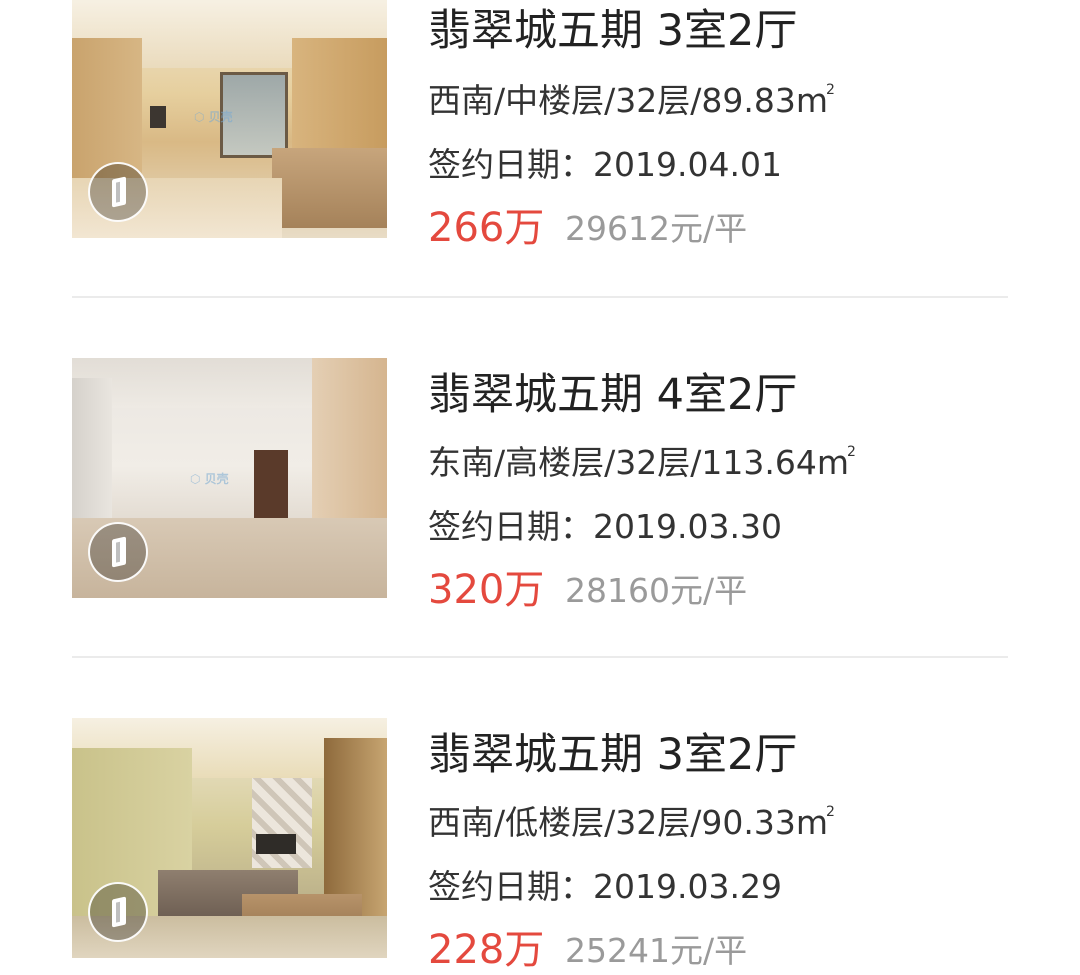 The width and height of the screenshot is (1080, 975). What do you see at coordinates (605, 526) in the screenshot?
I see `signing-date: 签约日期：2019.03.30` at bounding box center [605, 526].